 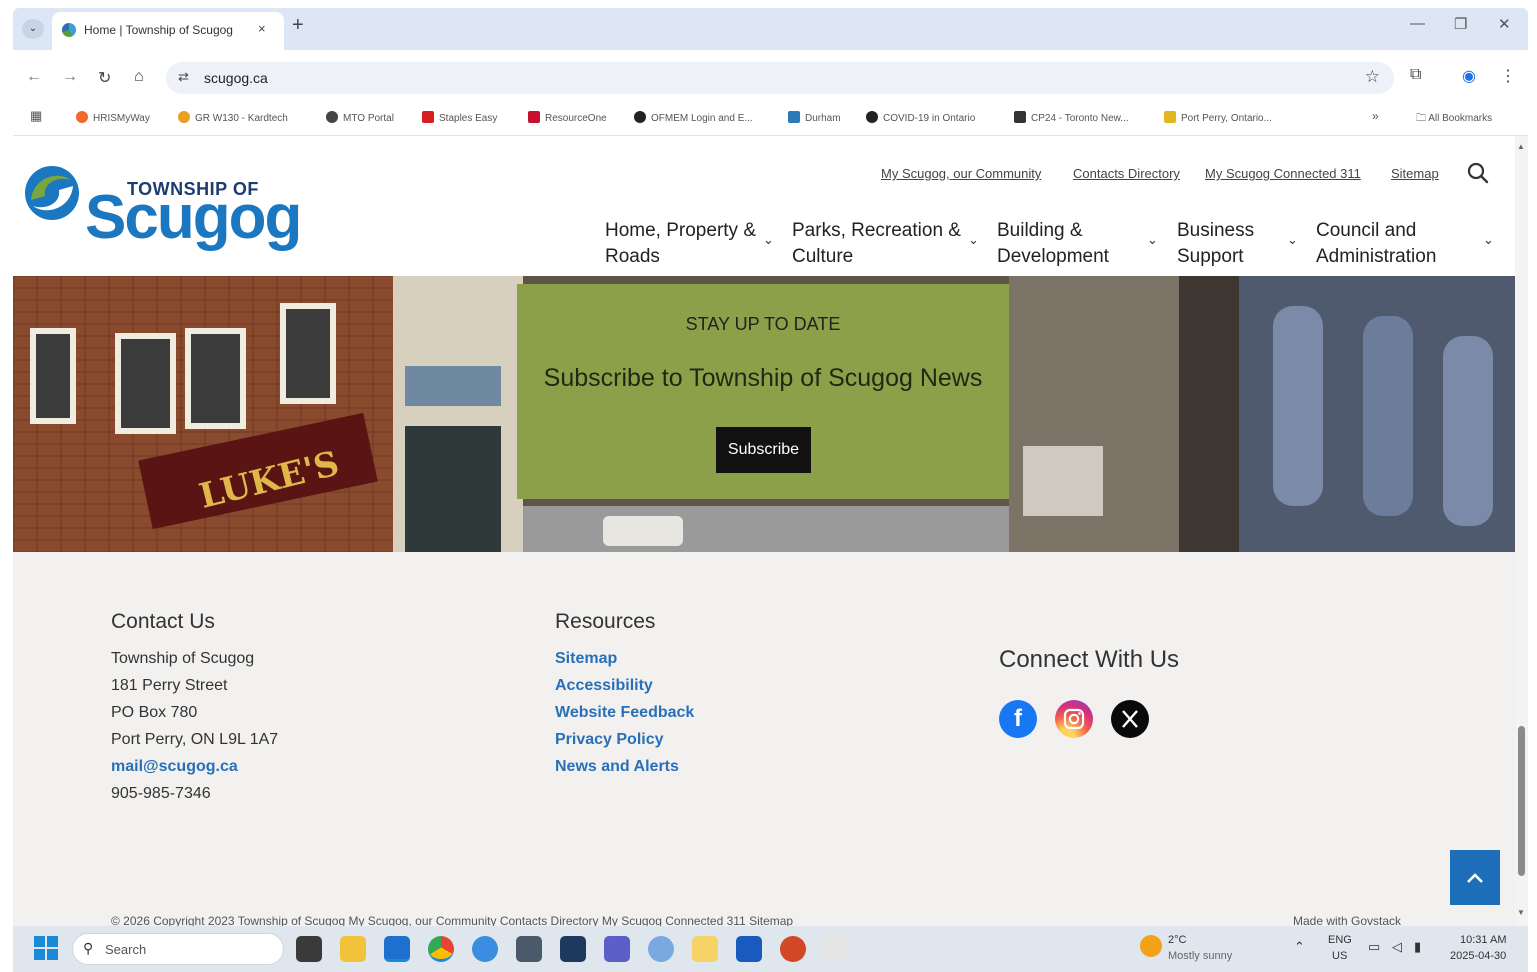 What do you see at coordinates (33, 29) in the screenshot?
I see `tab-search-button: ⌄` at bounding box center [33, 29].